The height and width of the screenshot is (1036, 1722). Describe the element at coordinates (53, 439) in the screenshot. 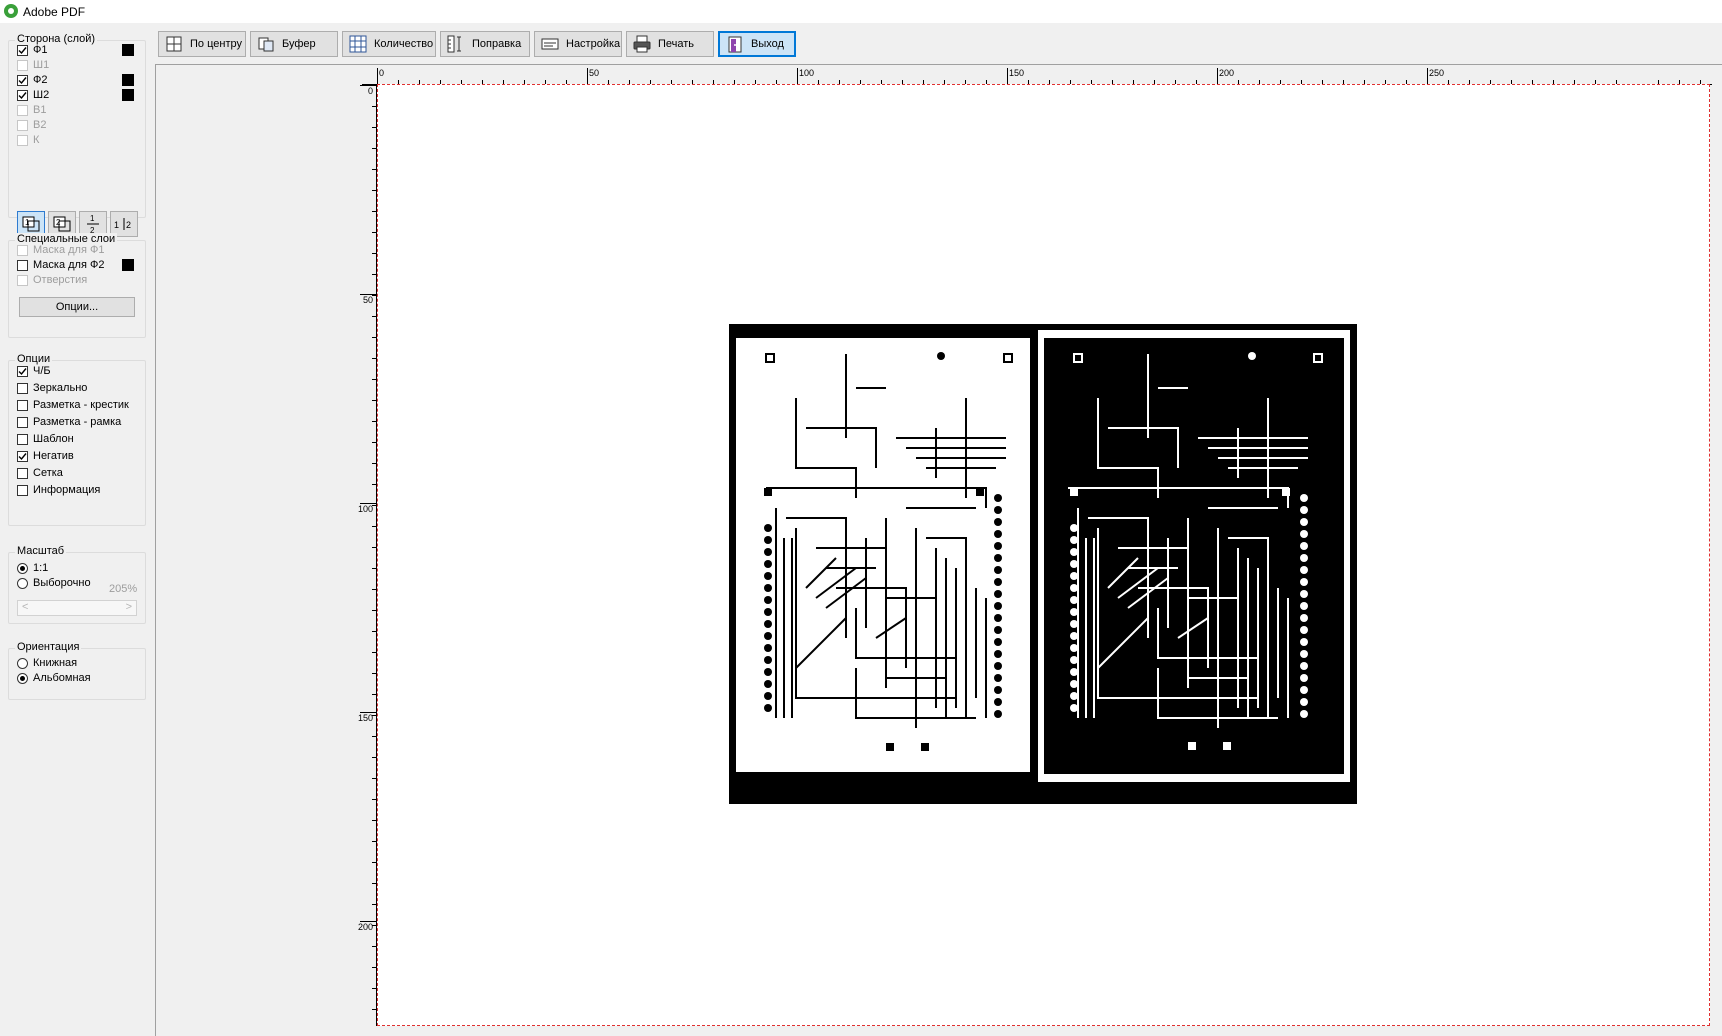

I see `checkbox-label: Шаблон` at that location.